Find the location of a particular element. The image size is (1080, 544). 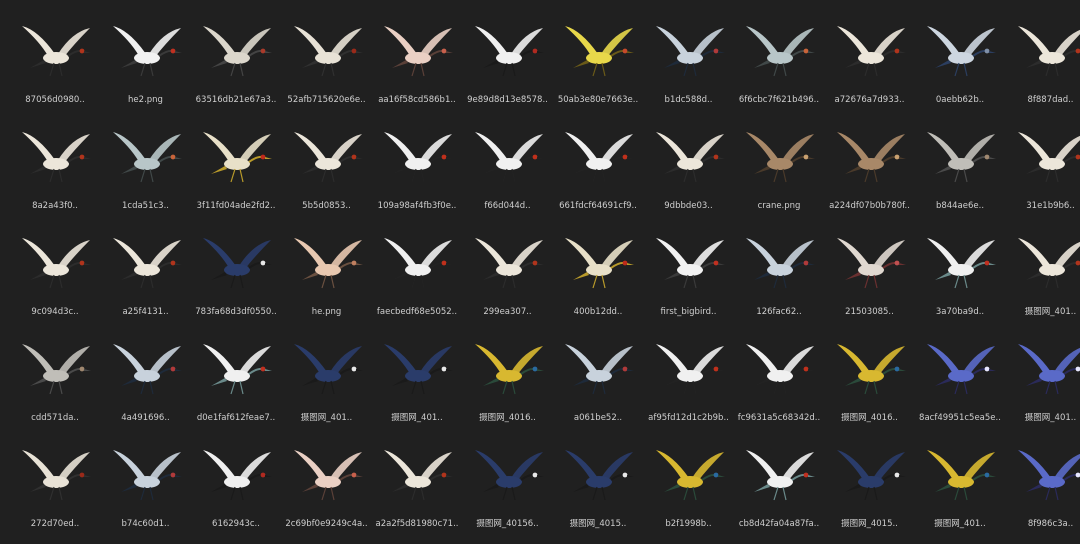

file-tile: 8a2a43f0.. is located at coordinates (55, 165).